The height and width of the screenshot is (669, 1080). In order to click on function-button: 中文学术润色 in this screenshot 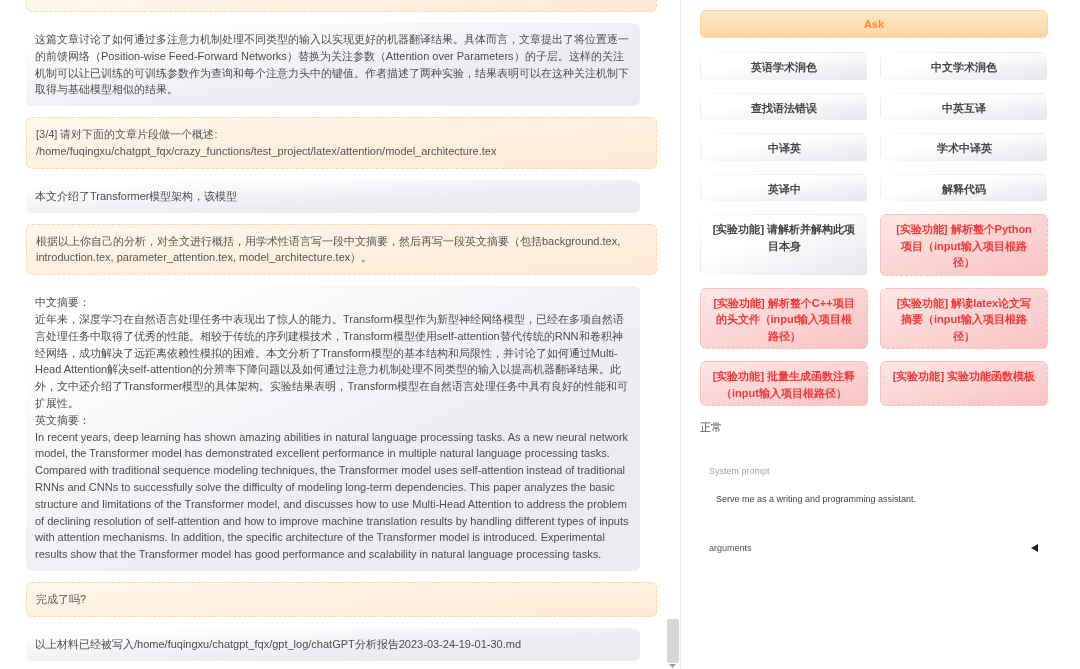, I will do `click(964, 66)`.